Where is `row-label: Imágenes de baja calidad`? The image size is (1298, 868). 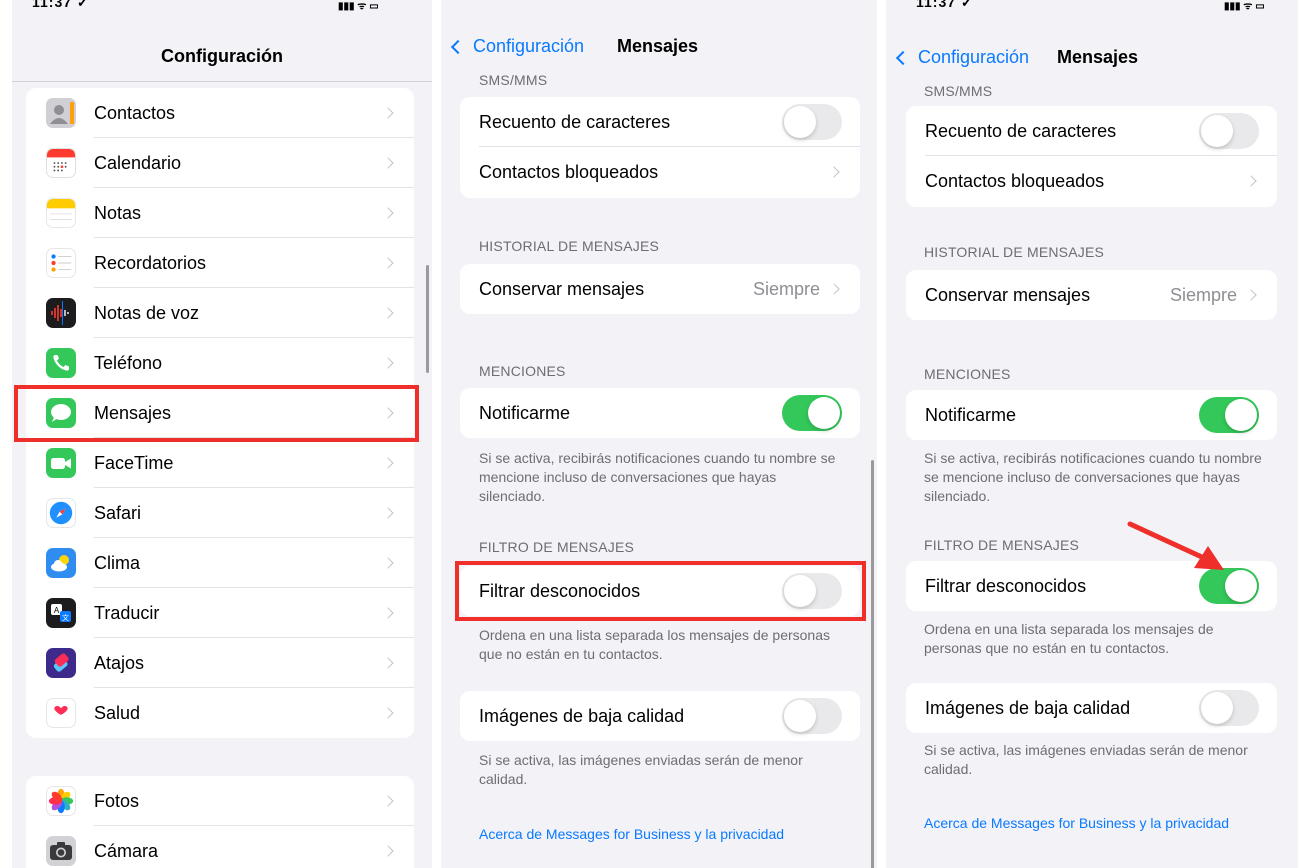
row-label: Imágenes de baja calidad is located at coordinates (582, 715).